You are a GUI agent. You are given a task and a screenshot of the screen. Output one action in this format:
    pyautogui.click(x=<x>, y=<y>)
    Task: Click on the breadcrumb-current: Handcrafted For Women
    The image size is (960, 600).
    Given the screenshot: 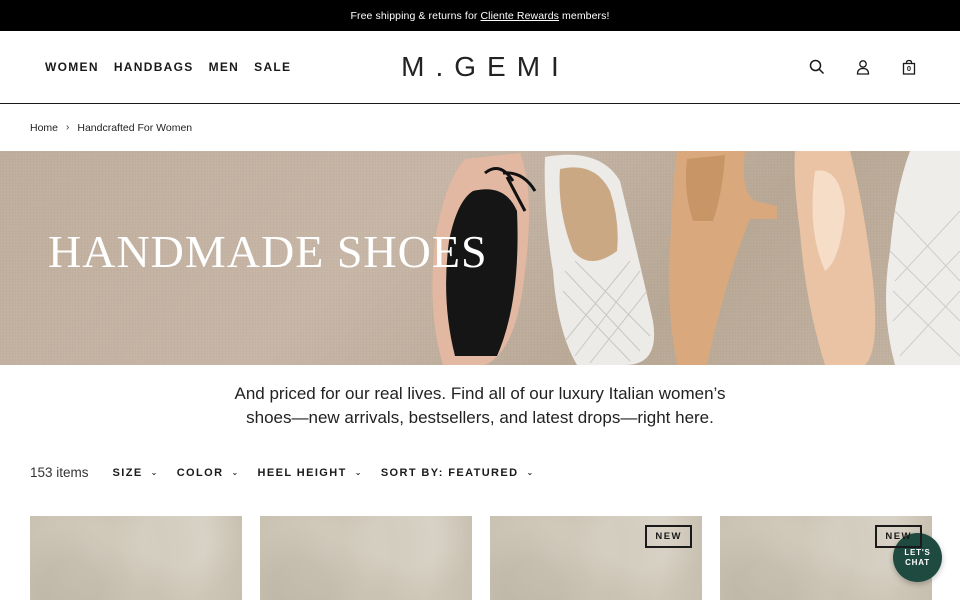 What is the action you would take?
    pyautogui.click(x=135, y=127)
    